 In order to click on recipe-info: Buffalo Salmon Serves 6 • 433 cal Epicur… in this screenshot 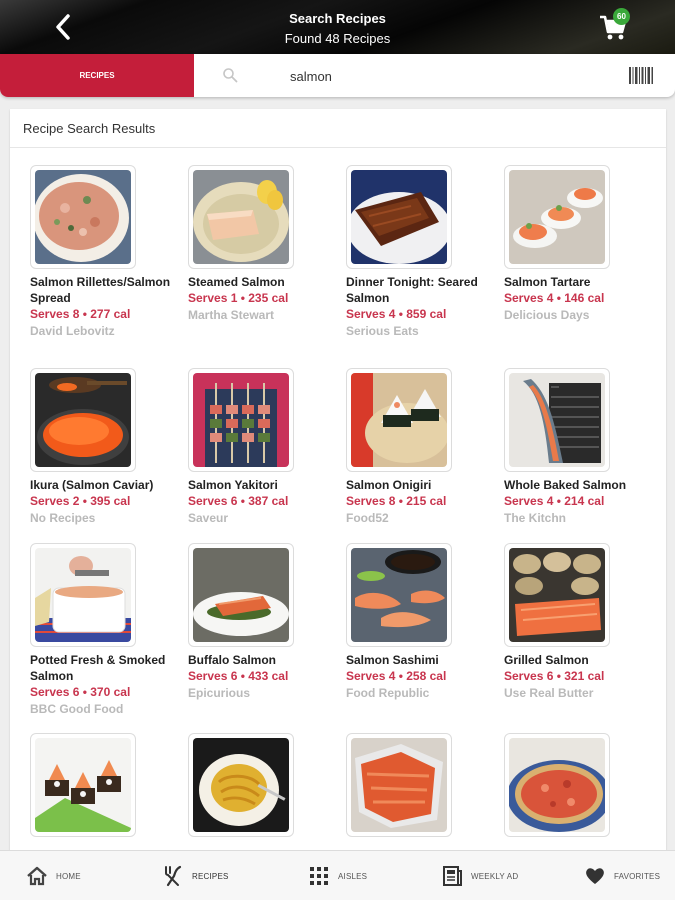, I will do `click(264, 677)`.